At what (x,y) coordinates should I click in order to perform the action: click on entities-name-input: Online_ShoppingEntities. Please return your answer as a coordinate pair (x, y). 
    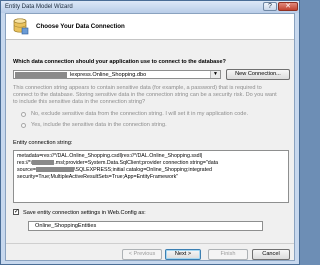
    Looking at the image, I should click on (145, 226).